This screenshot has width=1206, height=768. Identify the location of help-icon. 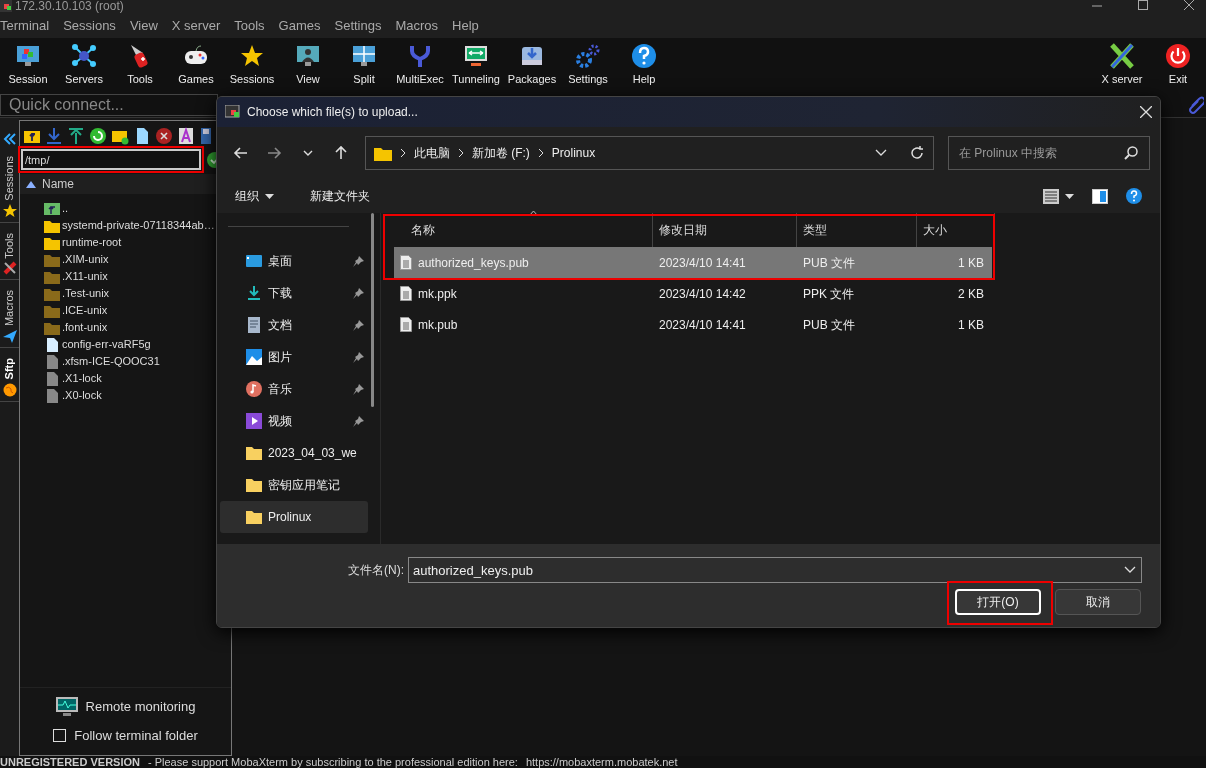
(1134, 196).